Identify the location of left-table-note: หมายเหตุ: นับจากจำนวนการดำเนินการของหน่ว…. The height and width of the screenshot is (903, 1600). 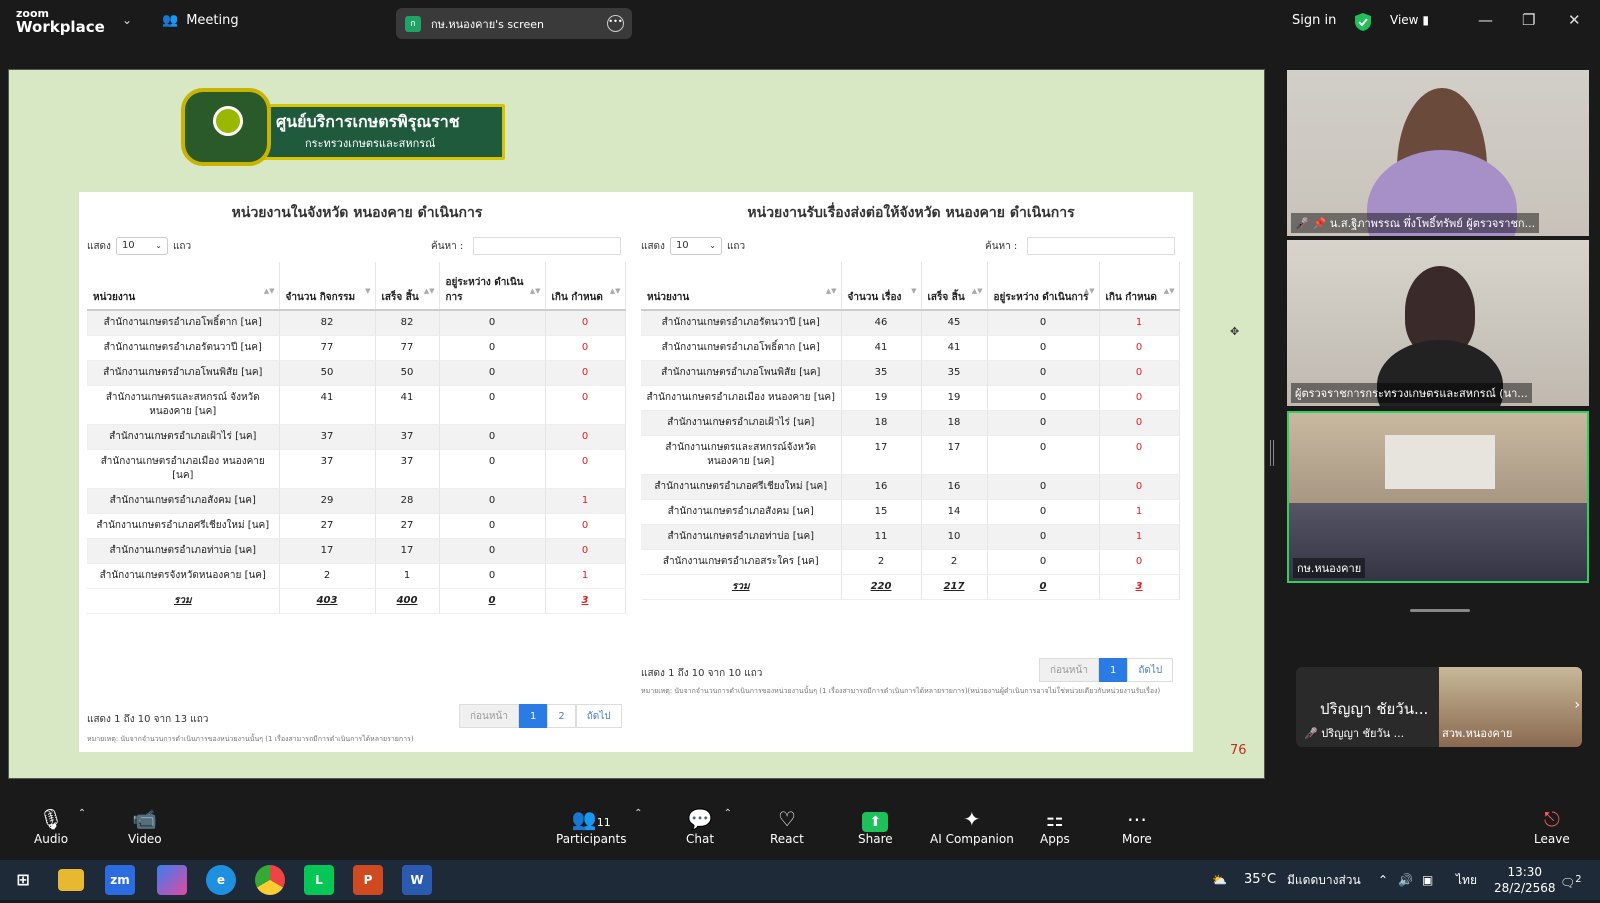
(250, 739).